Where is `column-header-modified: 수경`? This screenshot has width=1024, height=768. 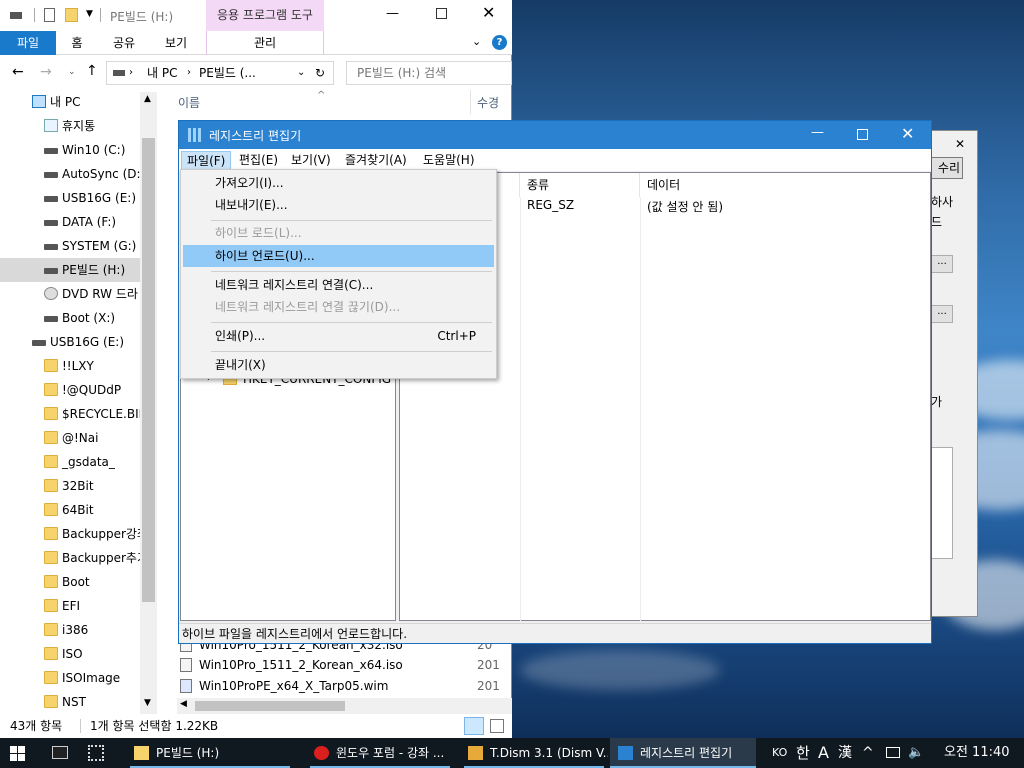 column-header-modified: 수경 is located at coordinates (488, 102).